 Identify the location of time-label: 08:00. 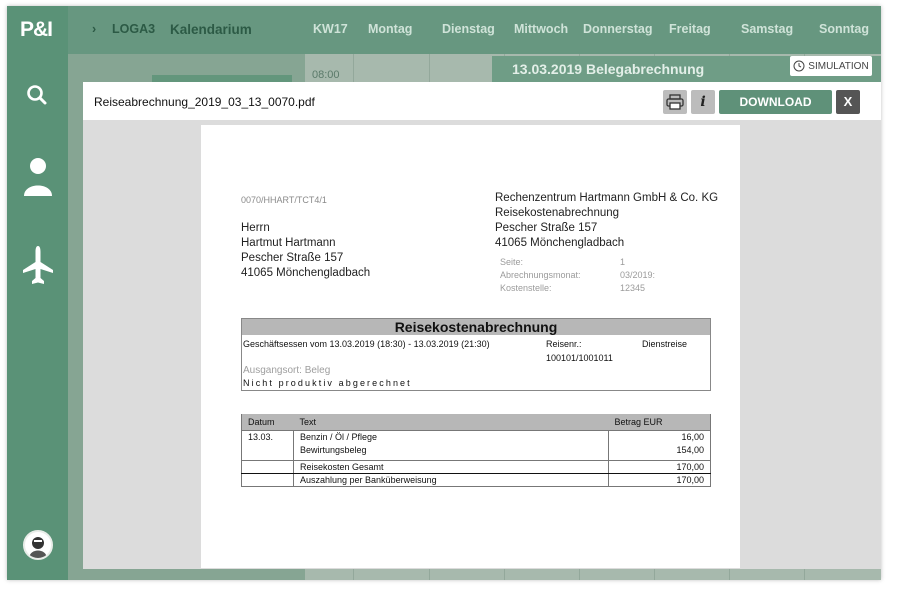
(326, 75).